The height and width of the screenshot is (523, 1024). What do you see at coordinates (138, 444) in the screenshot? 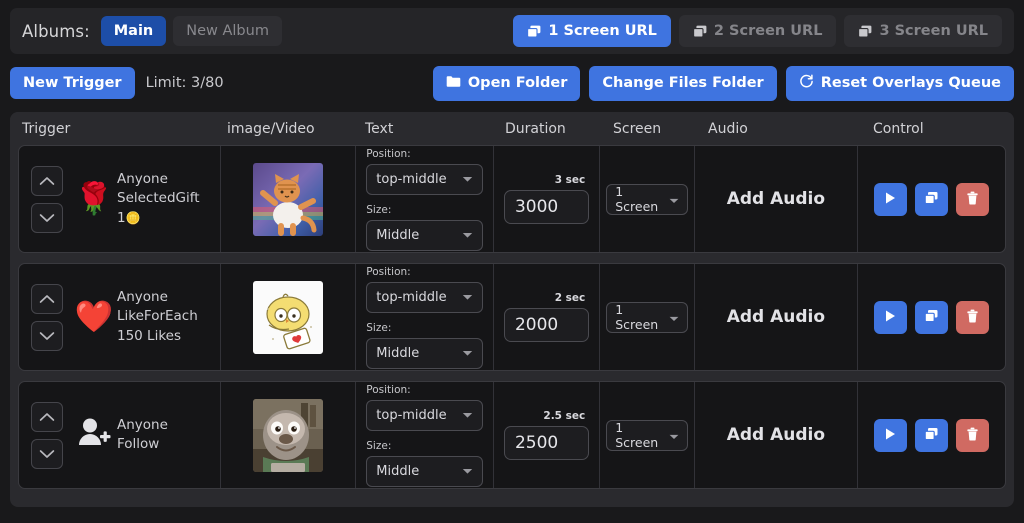
I see `trigger-line-2: Follow` at bounding box center [138, 444].